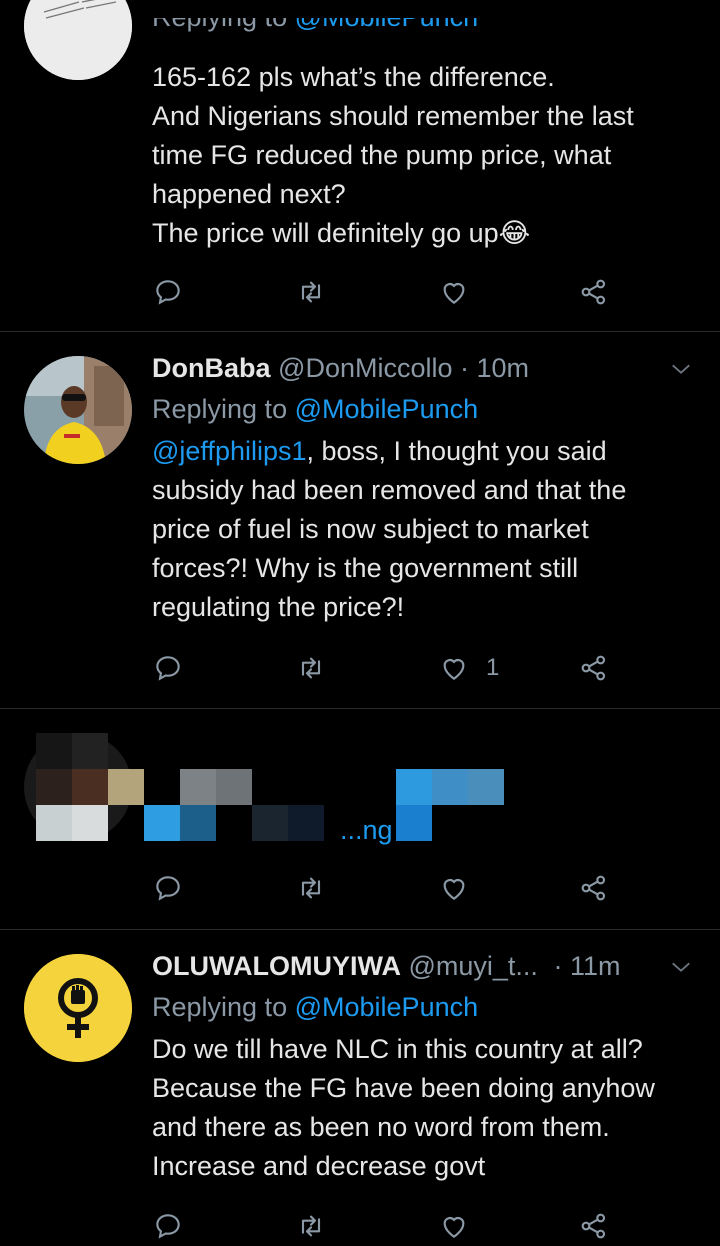 Image resolution: width=720 pixels, height=1246 pixels. What do you see at coordinates (211, 368) in the screenshot?
I see `display-name: DonBaba` at bounding box center [211, 368].